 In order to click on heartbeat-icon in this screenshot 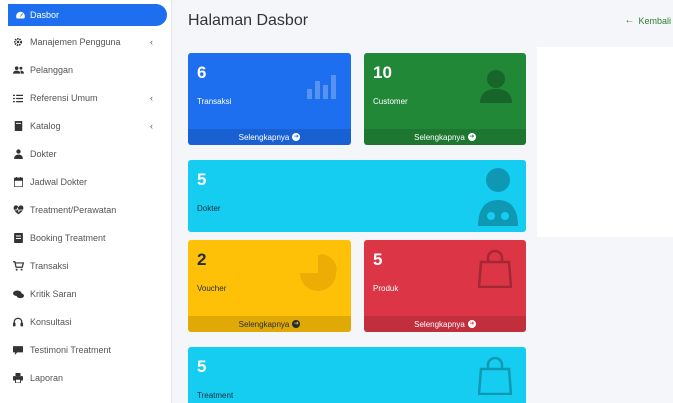, I will do `click(18, 210)`.